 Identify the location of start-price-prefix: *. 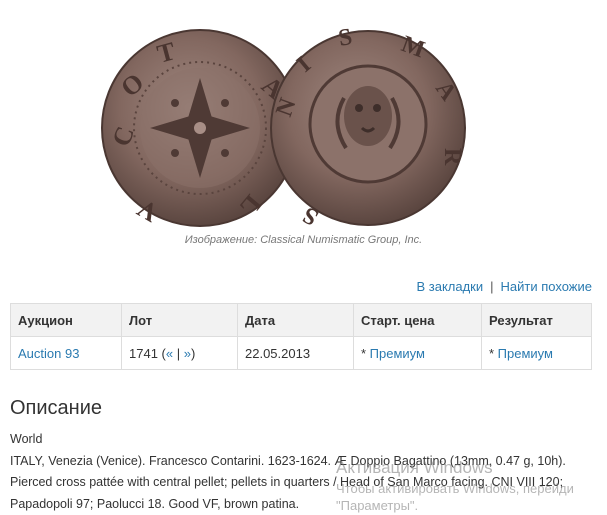
(365, 353).